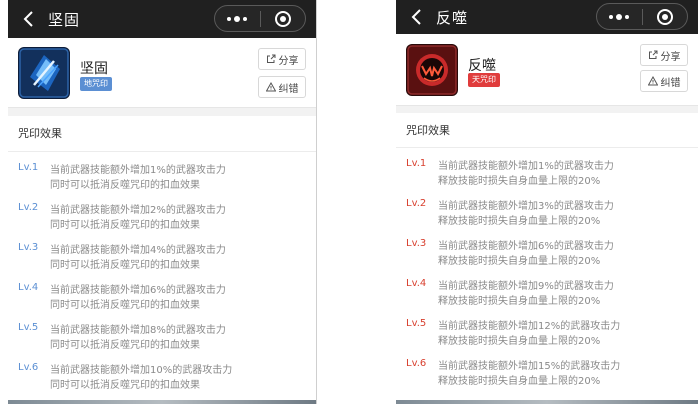 The image size is (698, 404). Describe the element at coordinates (547, 17) in the screenshot. I see `navbar: 反噬` at that location.